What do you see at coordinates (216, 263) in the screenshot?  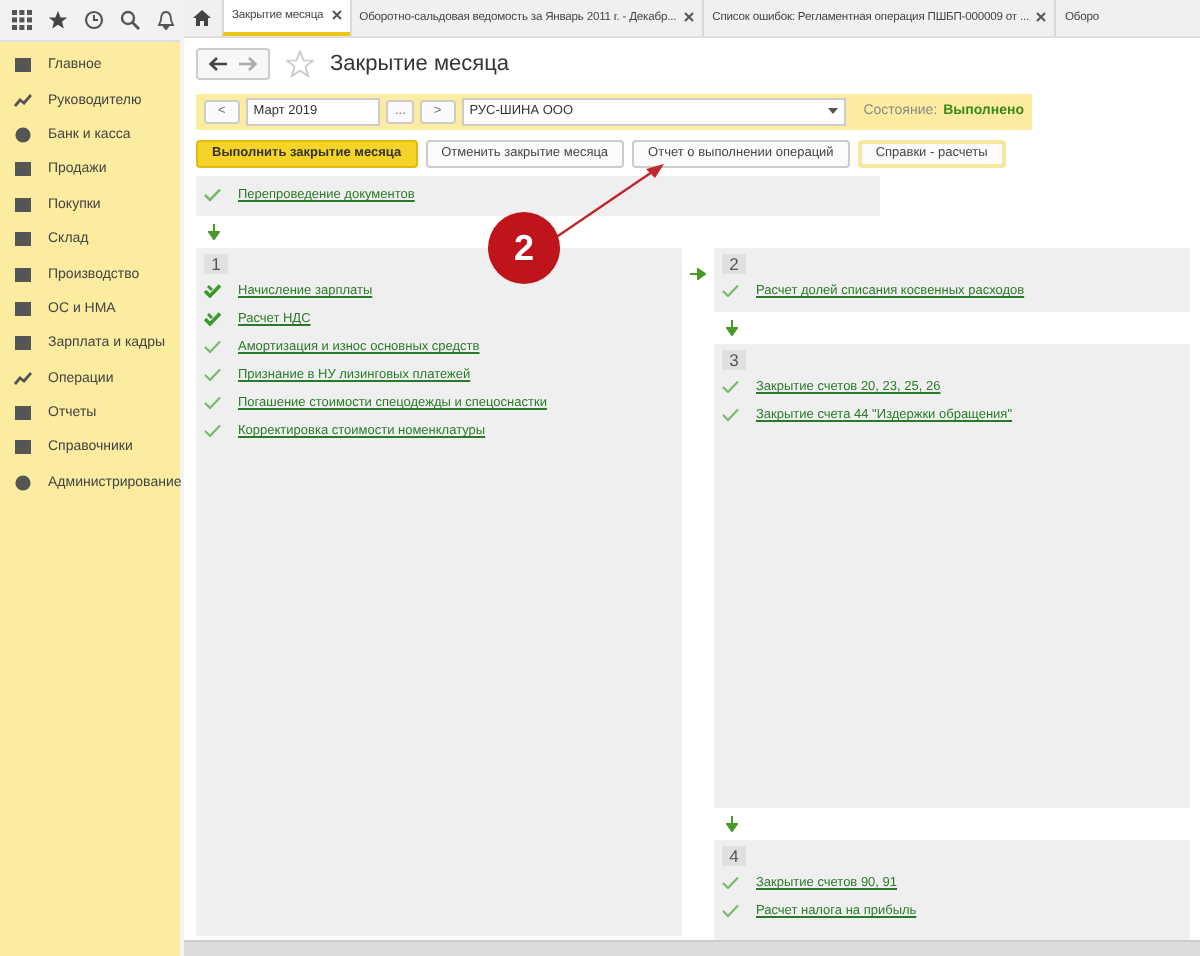 I see `stage-number: 1` at bounding box center [216, 263].